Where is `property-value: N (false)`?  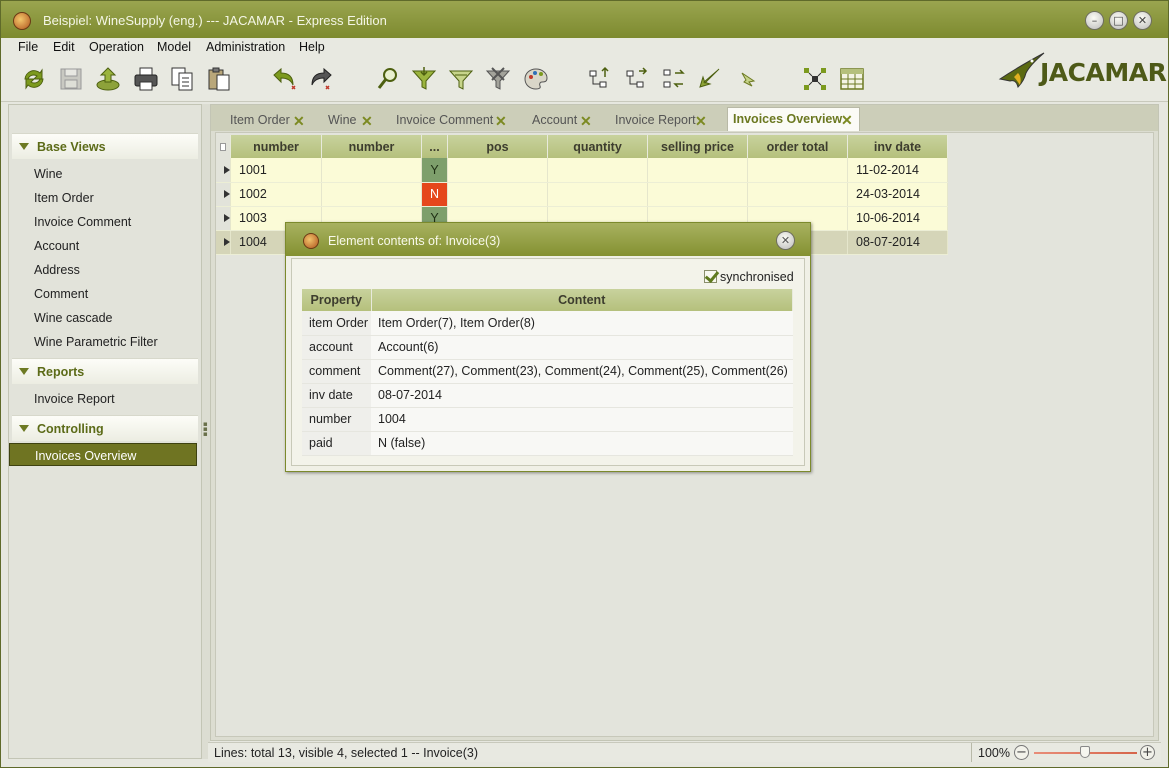
property-value: N (false) is located at coordinates (582, 443).